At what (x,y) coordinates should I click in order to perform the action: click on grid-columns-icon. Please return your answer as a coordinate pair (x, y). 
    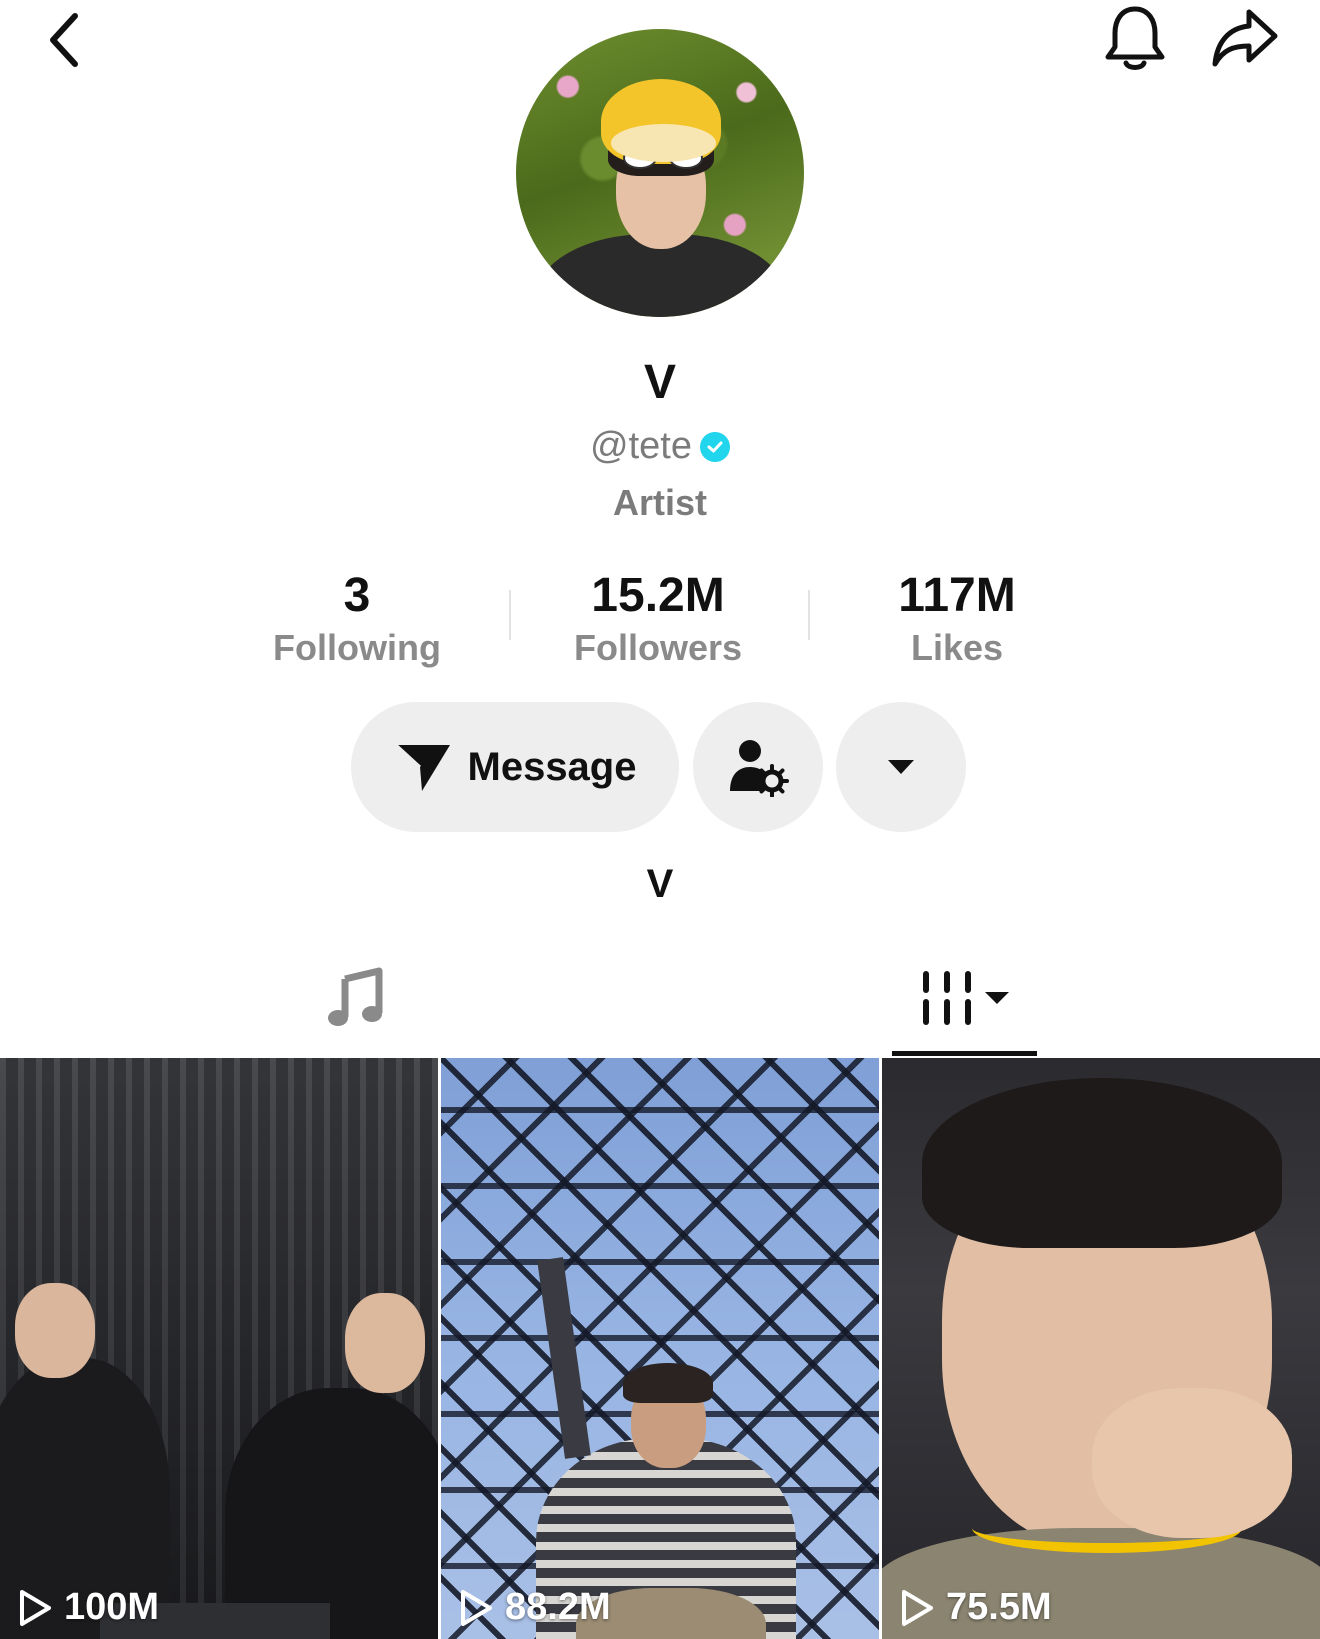
    Looking at the image, I should click on (946, 997).